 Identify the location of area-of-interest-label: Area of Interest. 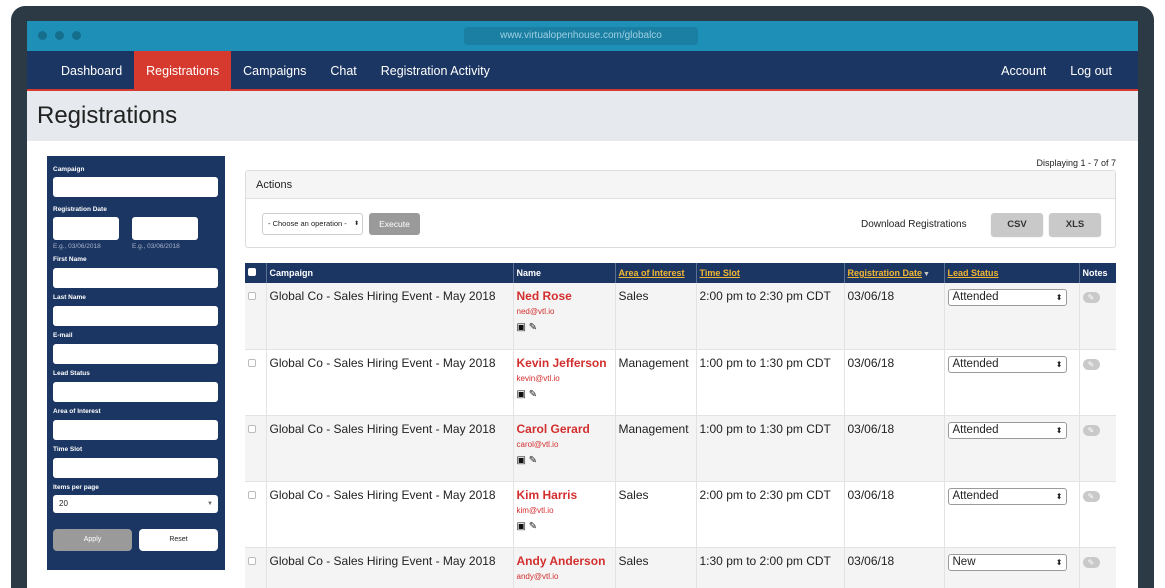
(77, 411).